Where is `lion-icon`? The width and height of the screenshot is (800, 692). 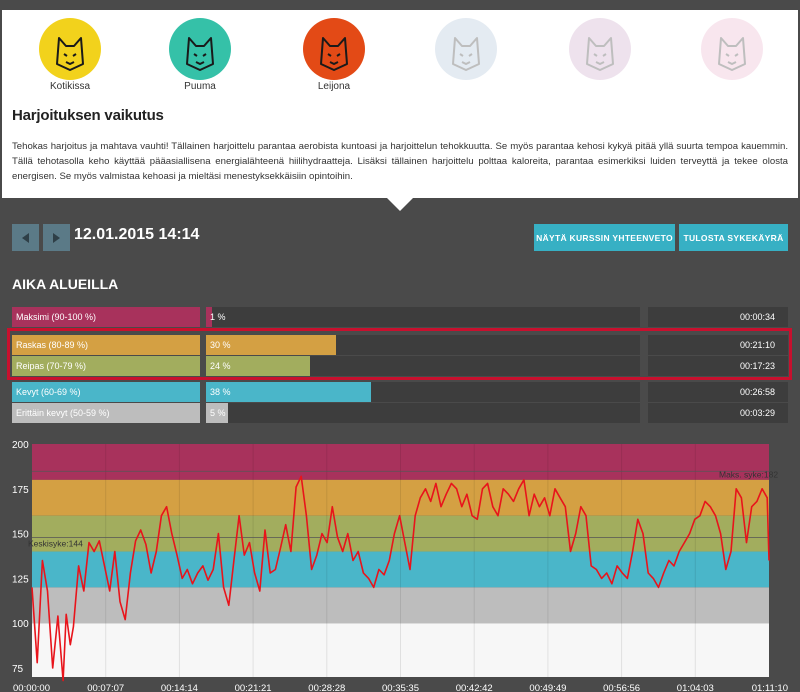 lion-icon is located at coordinates (334, 49).